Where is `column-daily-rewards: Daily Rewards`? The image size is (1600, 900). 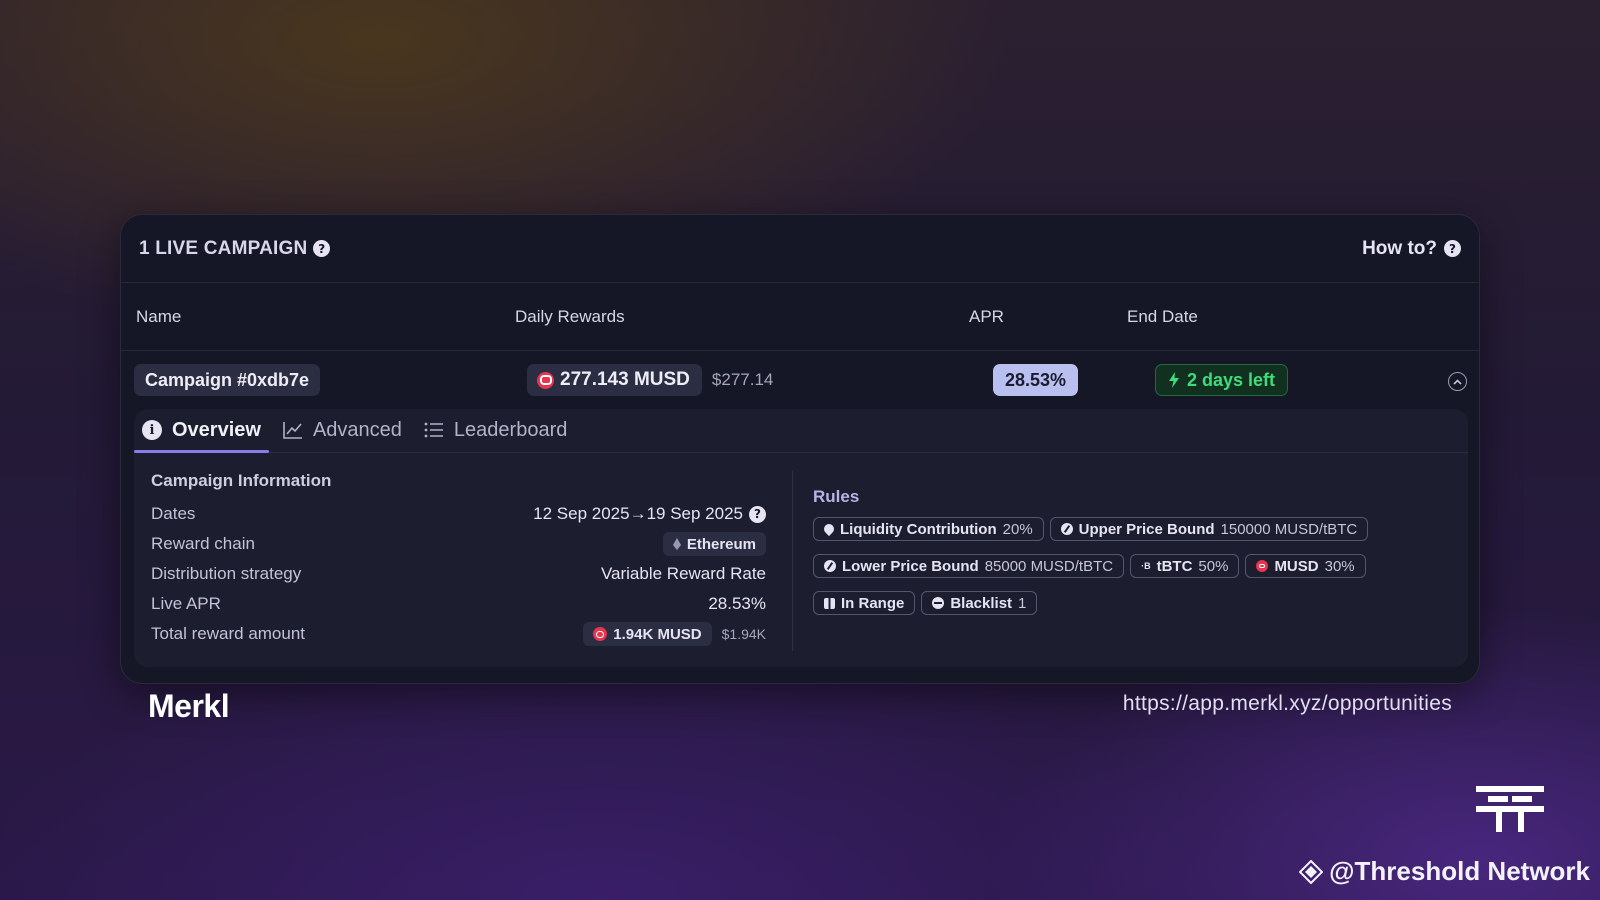
column-daily-rewards: Daily Rewards is located at coordinates (570, 317).